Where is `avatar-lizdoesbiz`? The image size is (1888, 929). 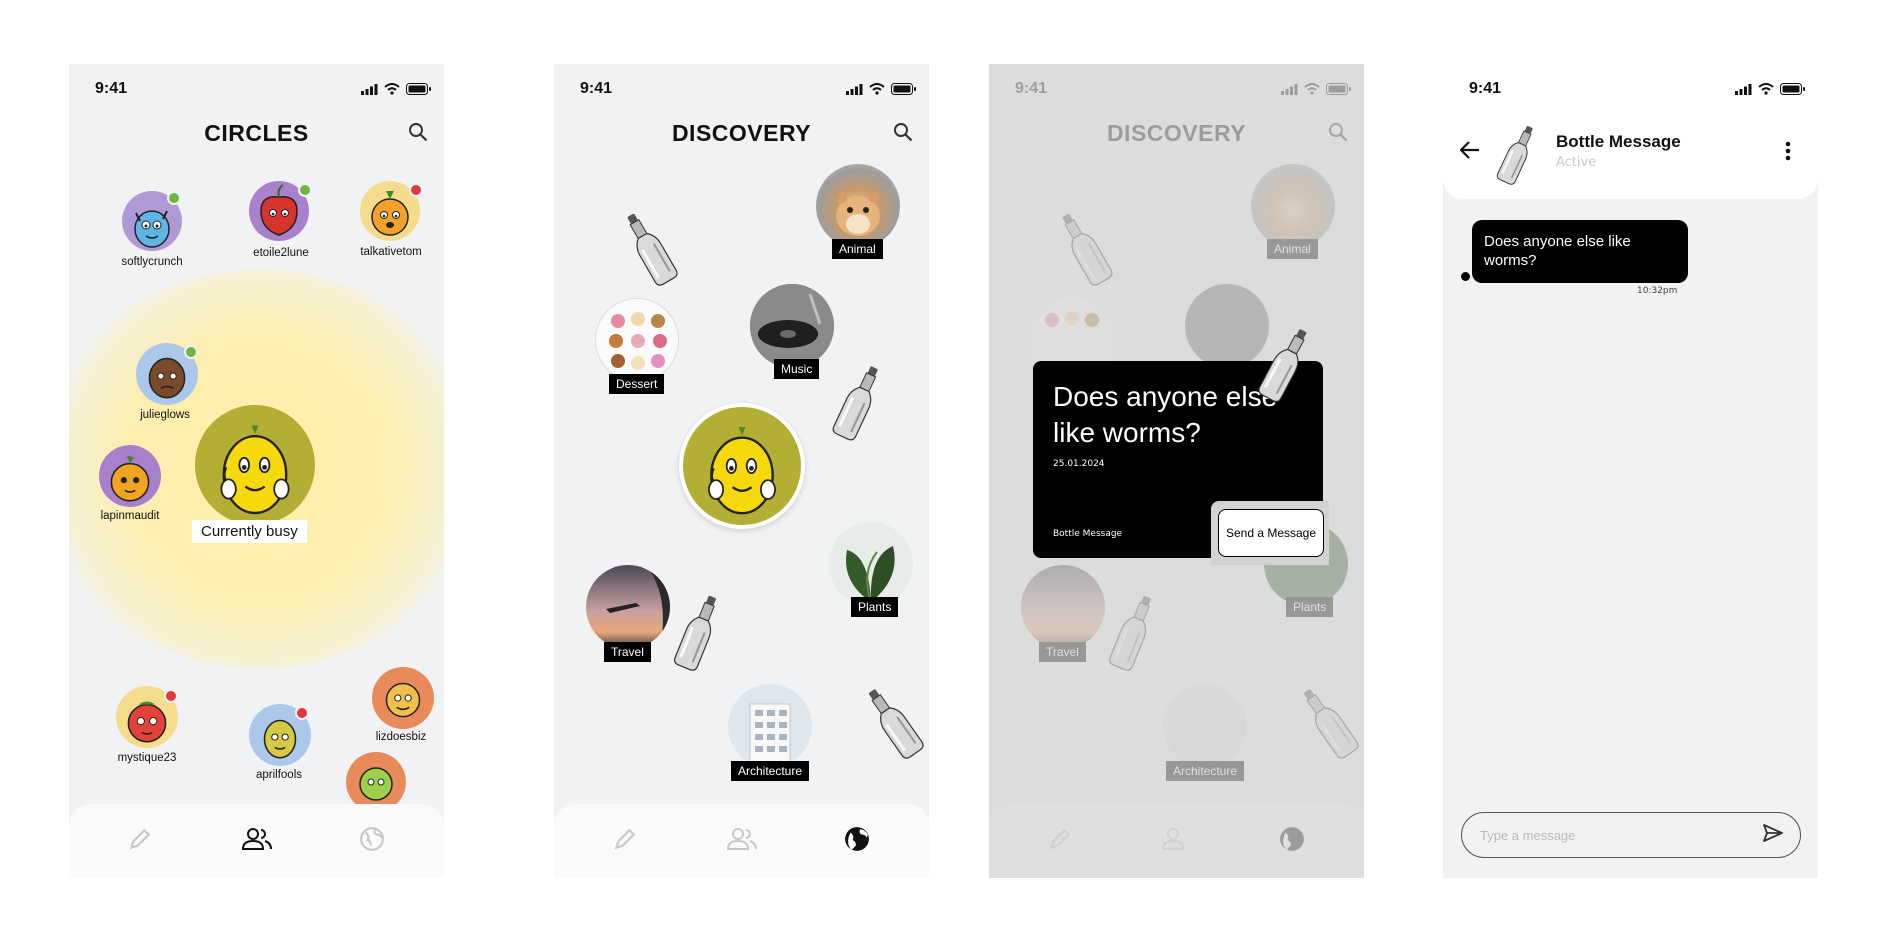
avatar-lizdoesbiz is located at coordinates (403, 698).